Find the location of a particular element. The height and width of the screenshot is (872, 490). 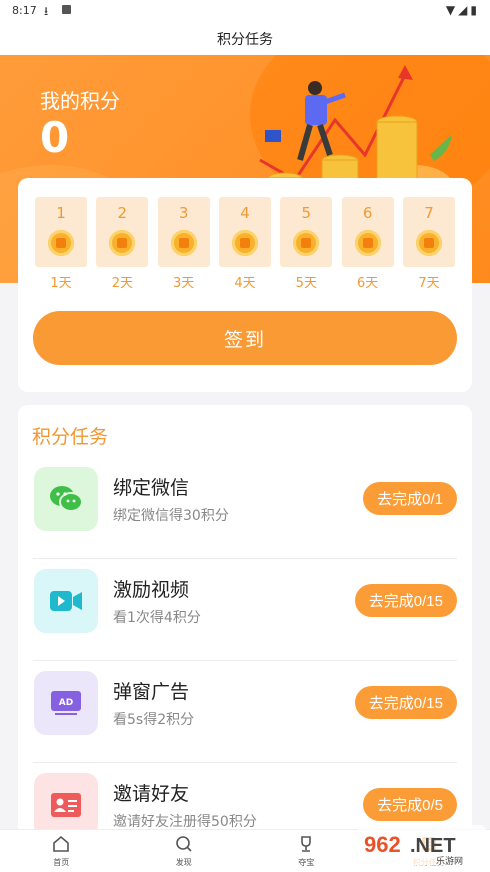

checkin-day: 1 1天 is located at coordinates (61, 244).